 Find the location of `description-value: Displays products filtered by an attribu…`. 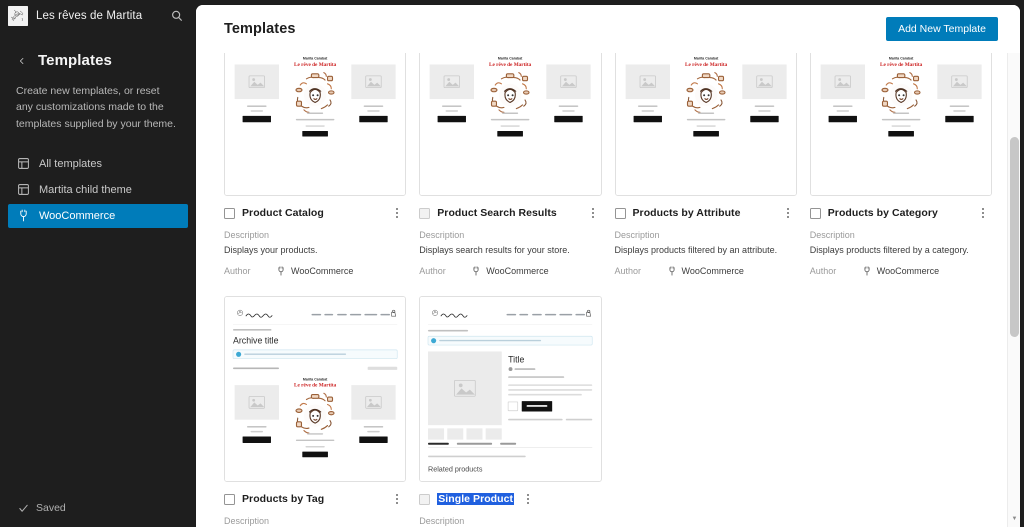

description-value: Displays products filtered by an attribu… is located at coordinates (696, 249).